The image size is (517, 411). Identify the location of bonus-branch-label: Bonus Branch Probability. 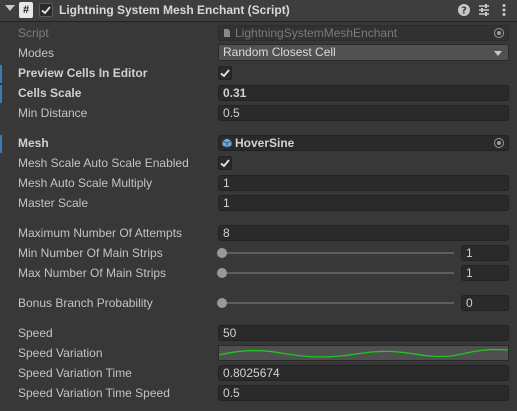
(85, 303).